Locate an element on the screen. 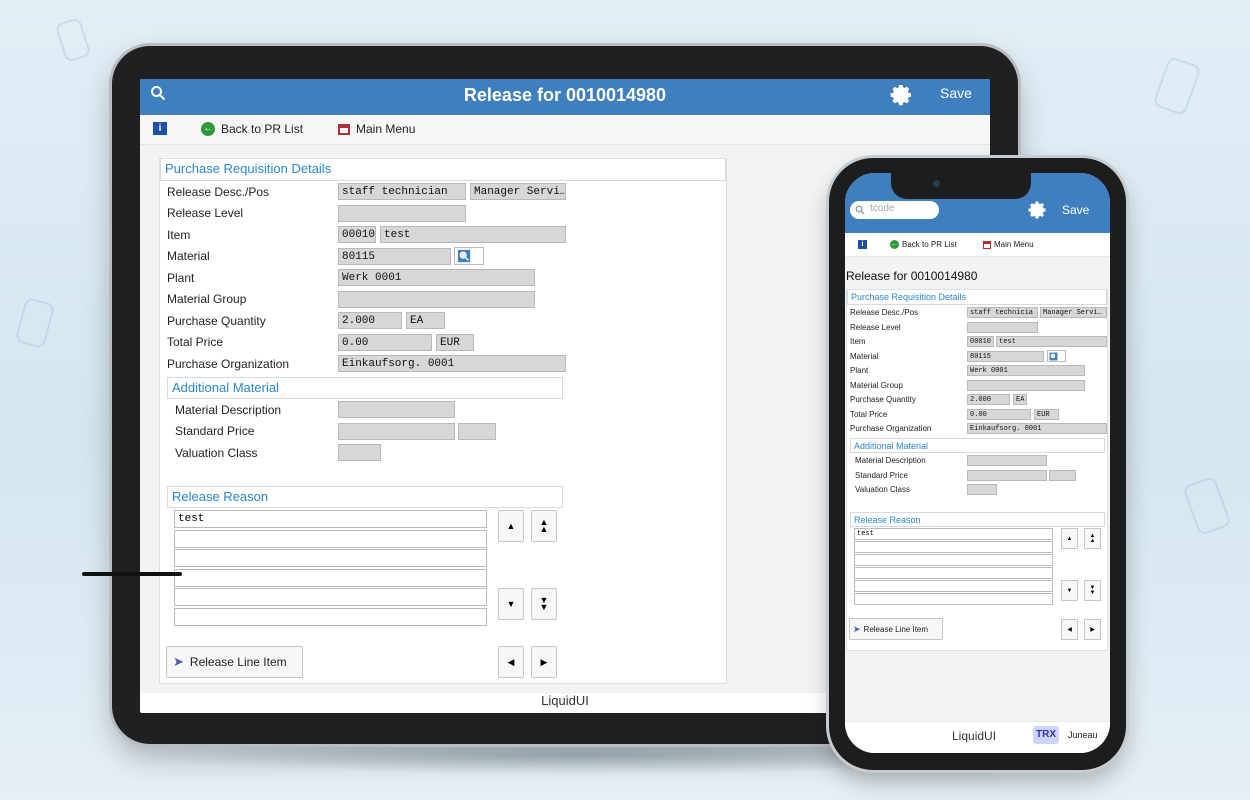  item-label: Item is located at coordinates (858, 341).